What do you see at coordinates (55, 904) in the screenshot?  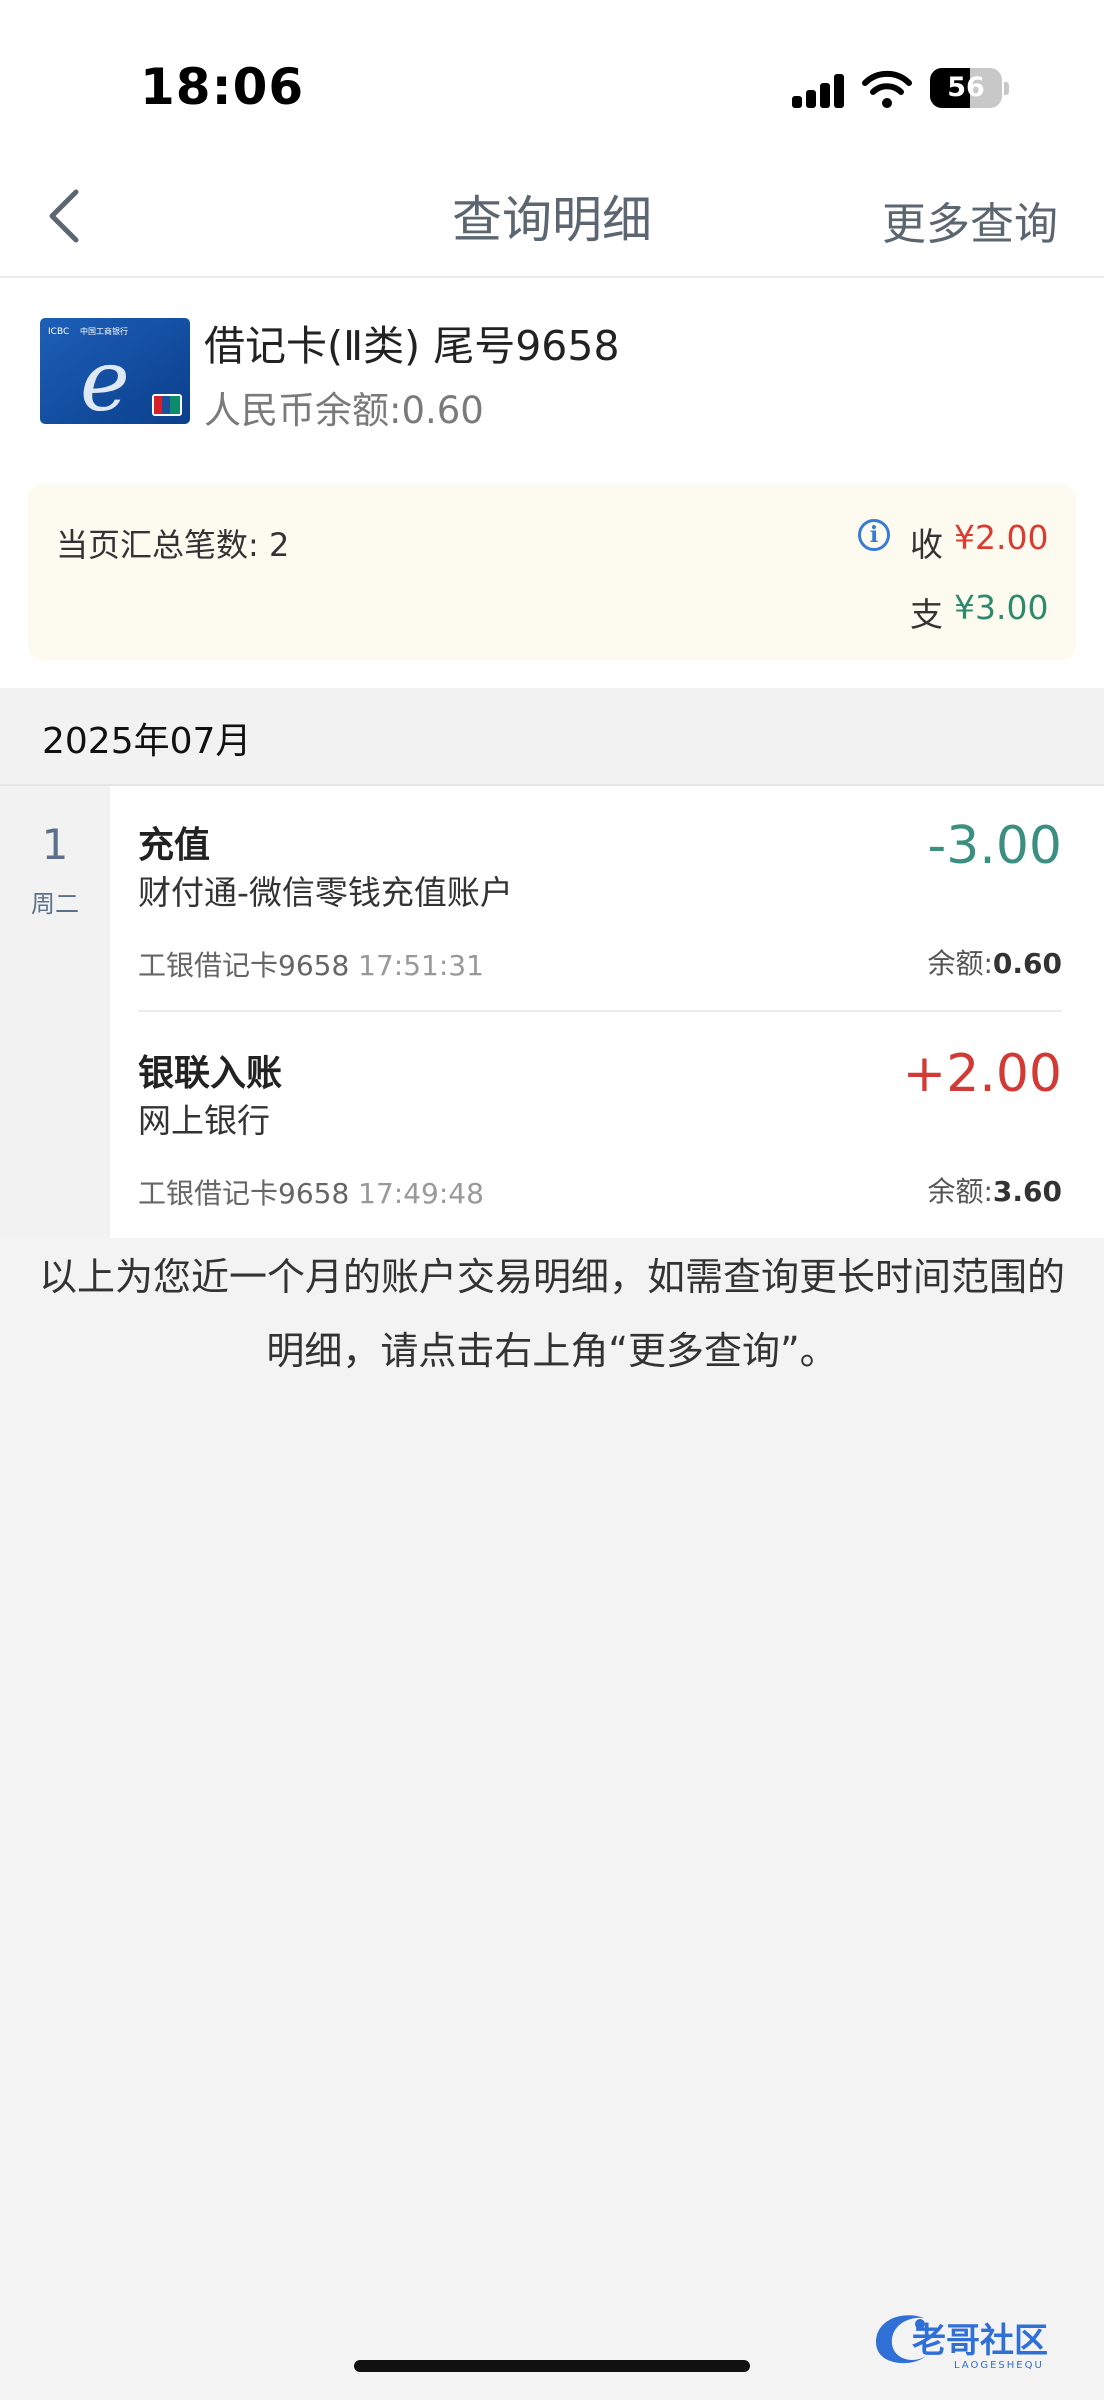 I see `day-weekday: 周二` at bounding box center [55, 904].